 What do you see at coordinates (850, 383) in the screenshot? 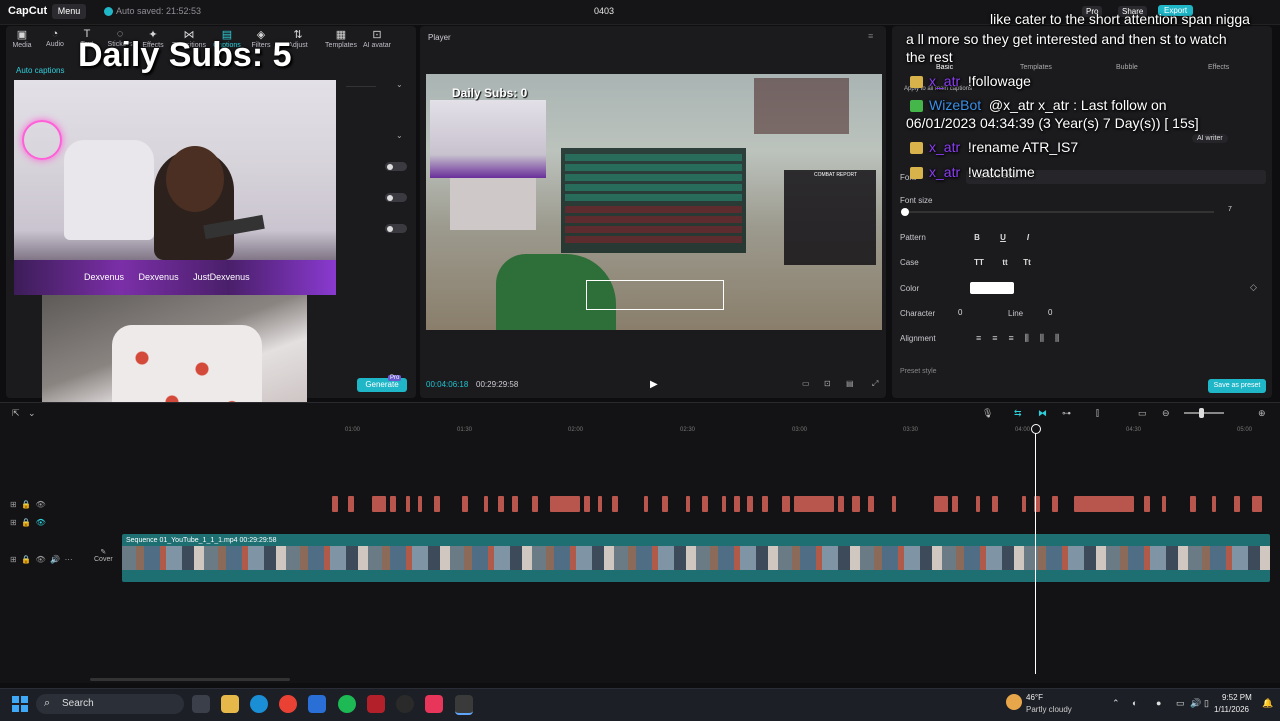
I see `ratio-icon: ▤` at bounding box center [850, 383].